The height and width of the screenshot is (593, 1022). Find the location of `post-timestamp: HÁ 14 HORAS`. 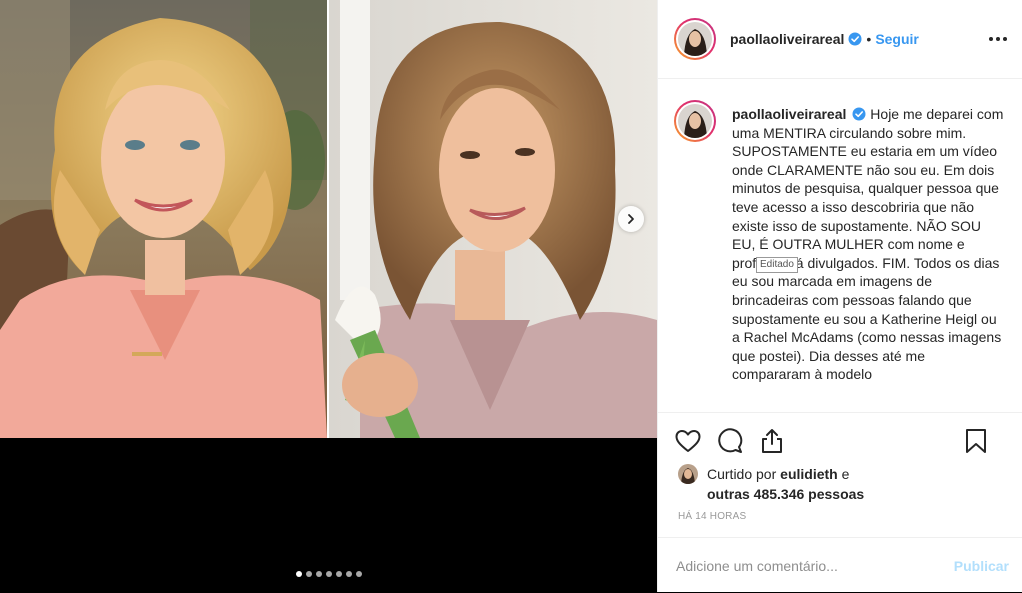

post-timestamp: HÁ 14 HORAS is located at coordinates (712, 516).